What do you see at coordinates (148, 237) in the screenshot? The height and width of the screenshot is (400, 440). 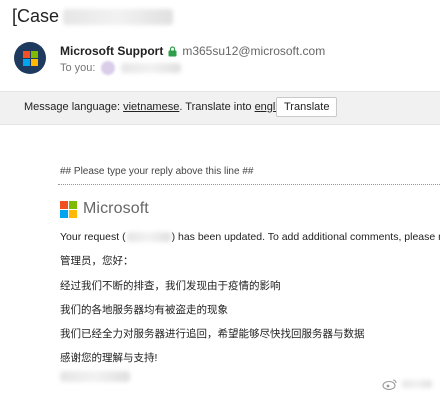 I see `request-id-redacted` at bounding box center [148, 237].